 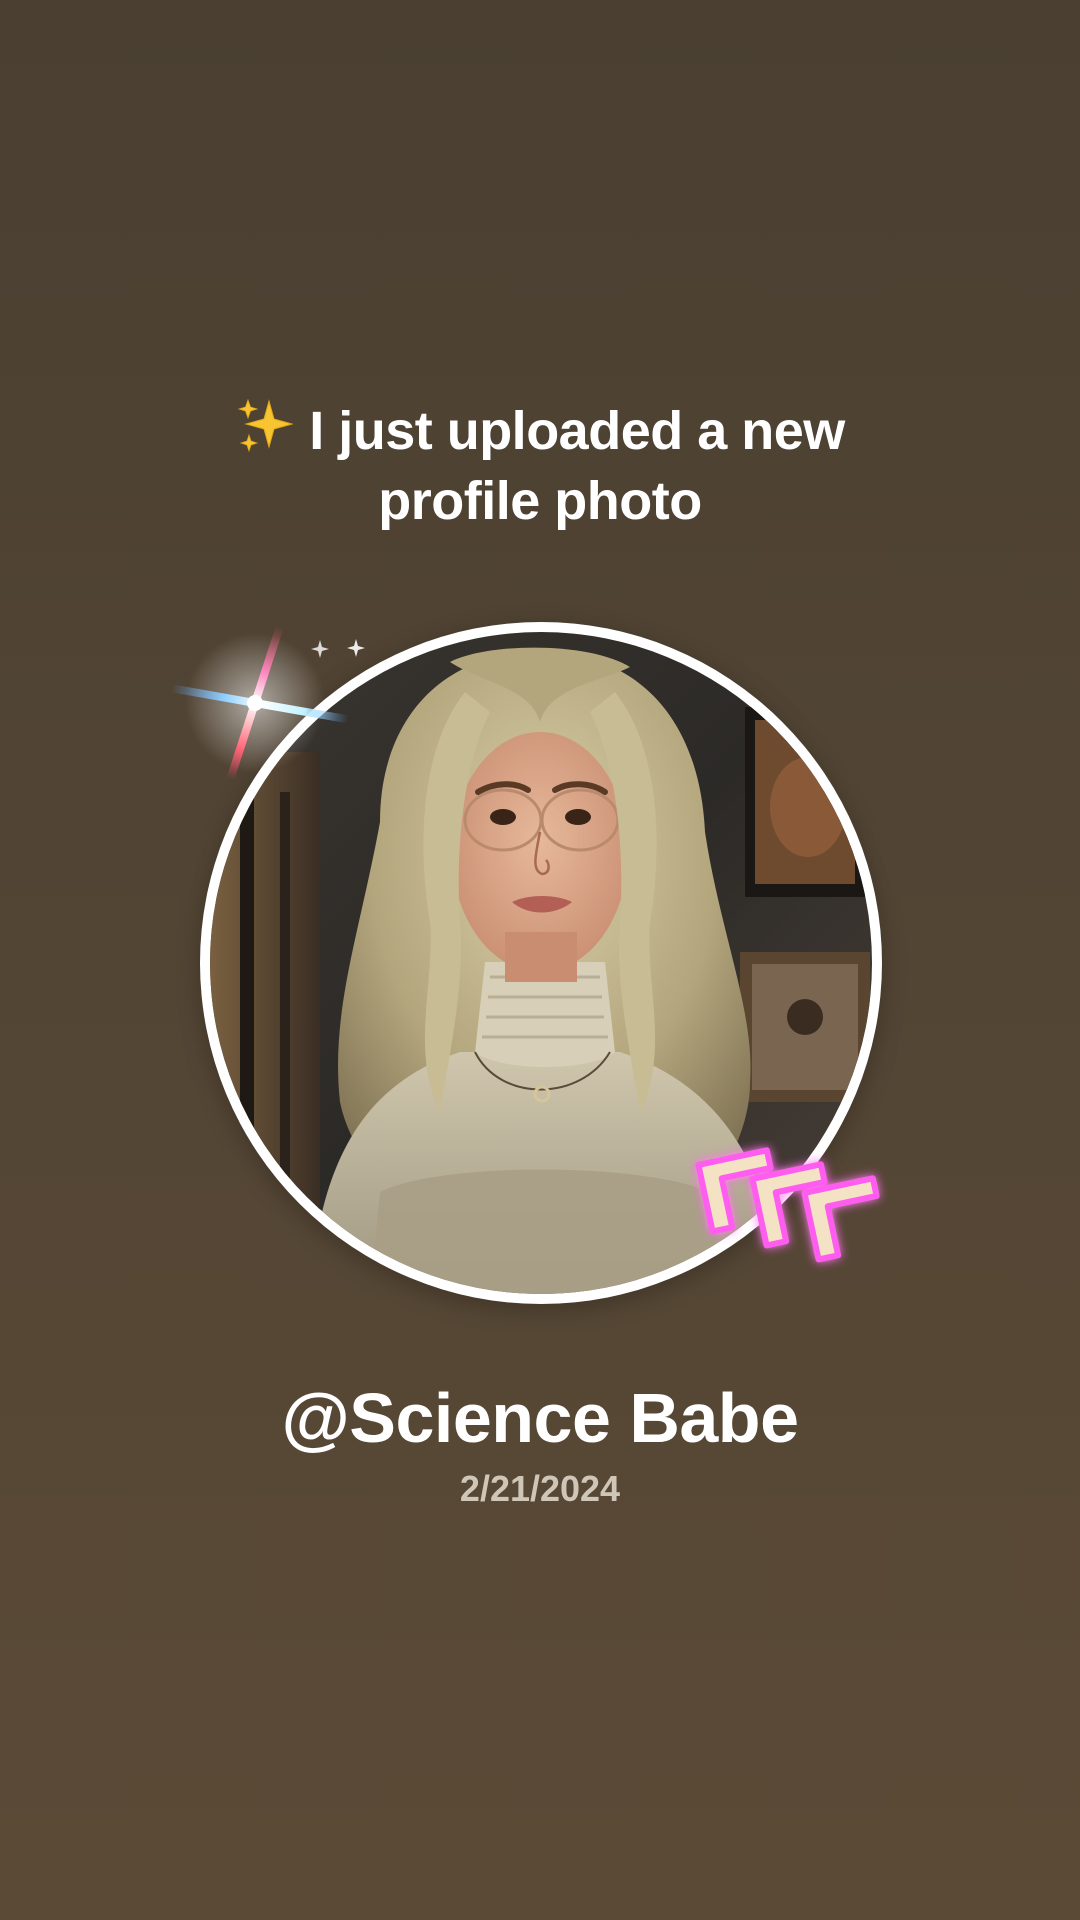 I want to click on profile-username: @Science Babe, so click(x=540, y=1418).